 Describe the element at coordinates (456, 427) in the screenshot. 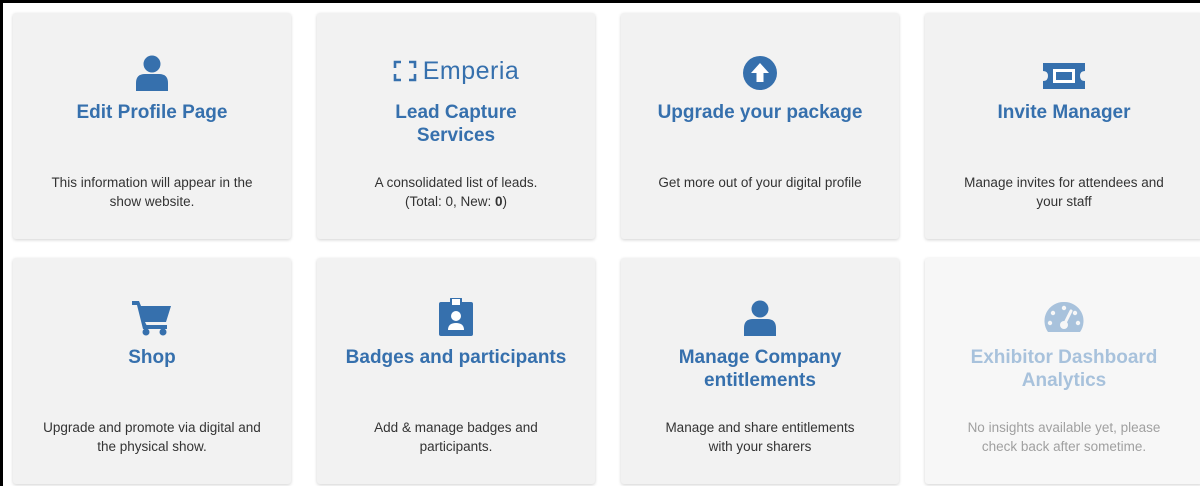

I see `desc-line: Add & manage badges and` at that location.